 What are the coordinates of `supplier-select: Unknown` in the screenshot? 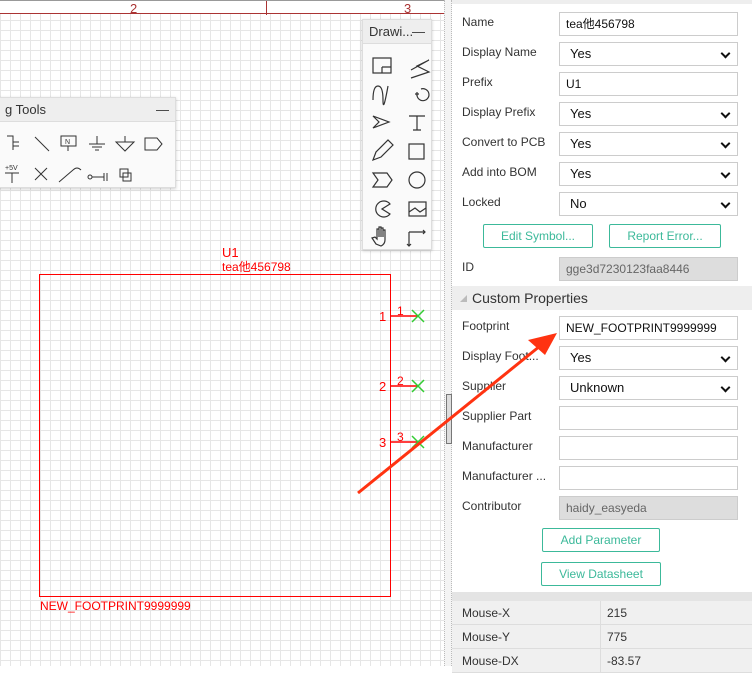 It's located at (648, 388).